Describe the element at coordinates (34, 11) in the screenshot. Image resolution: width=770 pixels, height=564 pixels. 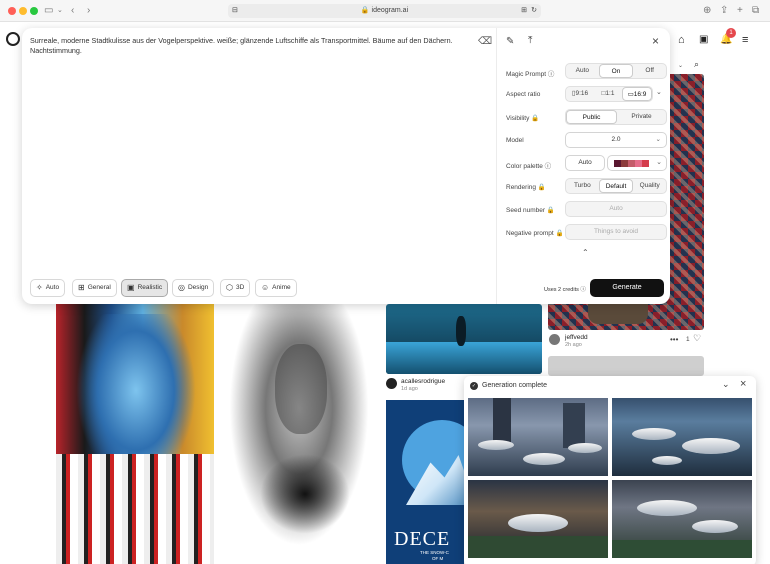
I see `zoom-window-button` at that location.